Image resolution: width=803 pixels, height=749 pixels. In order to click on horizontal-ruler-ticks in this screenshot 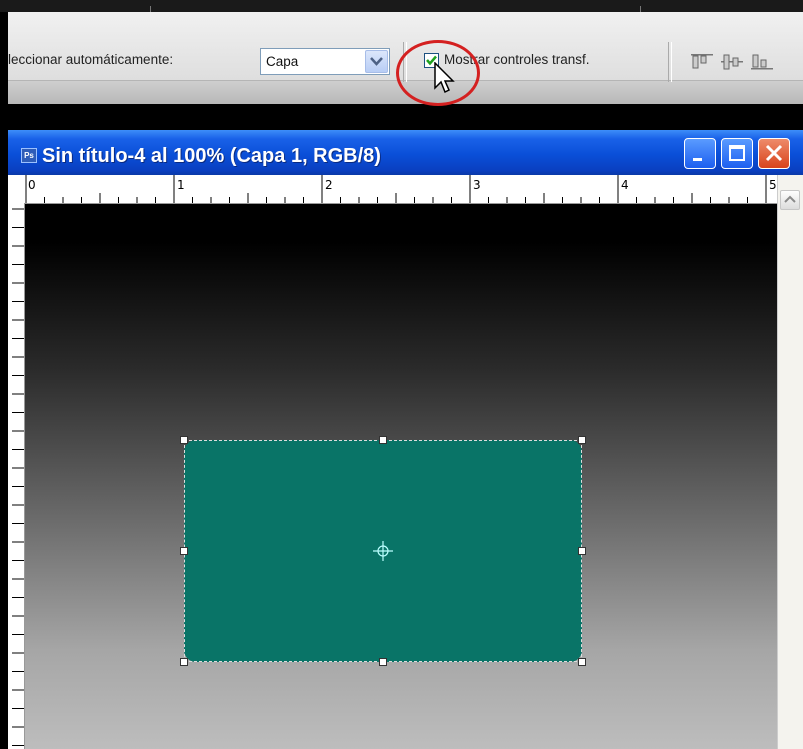, I will do `click(396, 189)`.